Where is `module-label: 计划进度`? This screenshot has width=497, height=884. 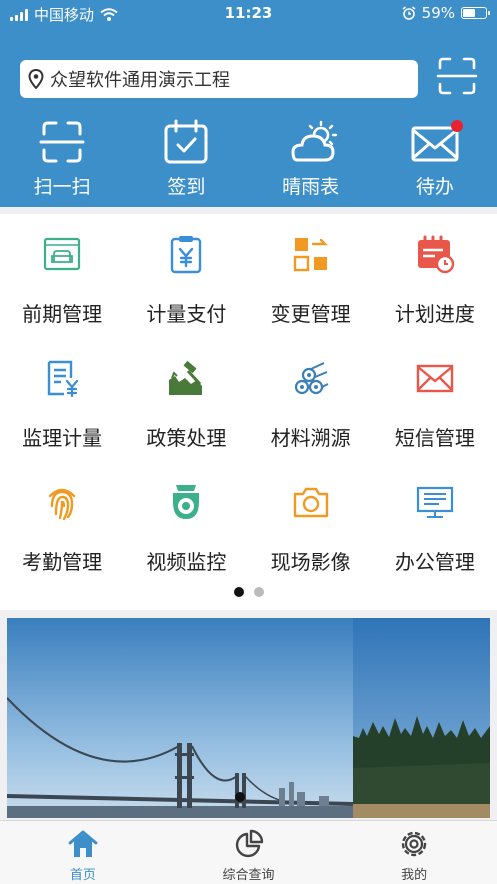 module-label: 计划进度 is located at coordinates (434, 314).